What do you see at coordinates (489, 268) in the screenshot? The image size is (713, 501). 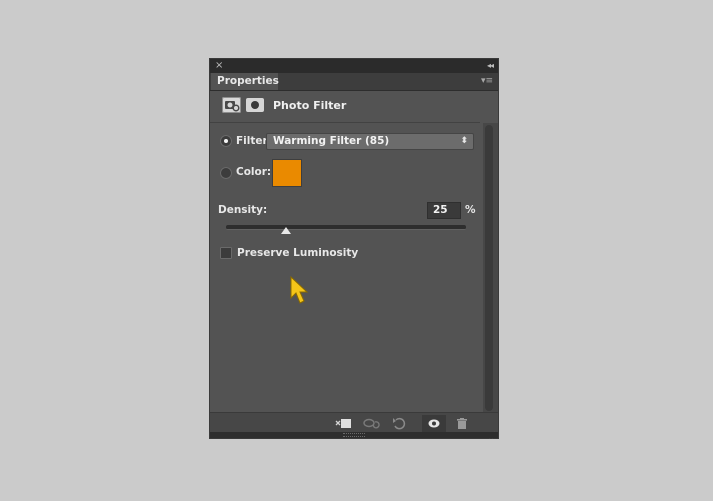 I see `scrollbar-thumb` at bounding box center [489, 268].